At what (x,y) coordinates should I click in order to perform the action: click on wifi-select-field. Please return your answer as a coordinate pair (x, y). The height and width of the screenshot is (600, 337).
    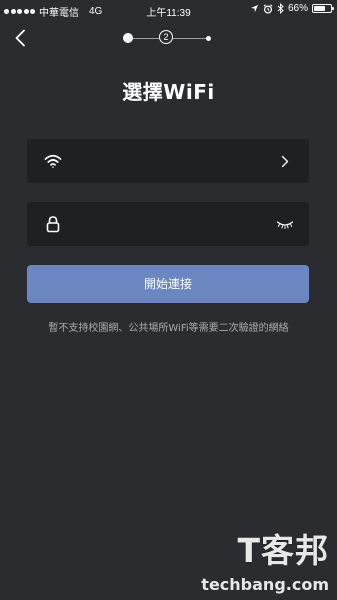
    Looking at the image, I should click on (168, 161).